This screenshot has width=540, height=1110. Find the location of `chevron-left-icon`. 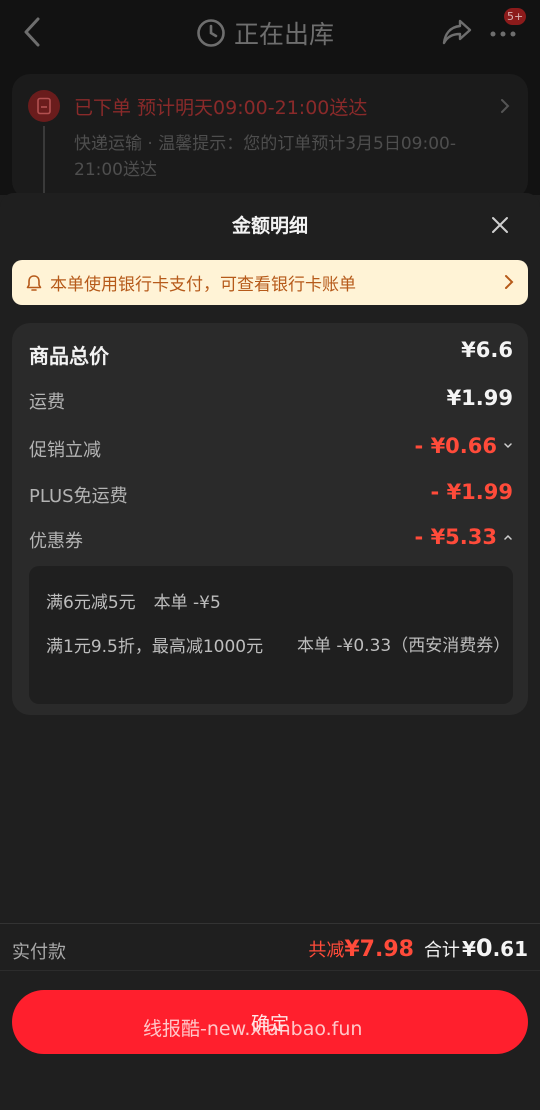

chevron-left-icon is located at coordinates (32, 32).